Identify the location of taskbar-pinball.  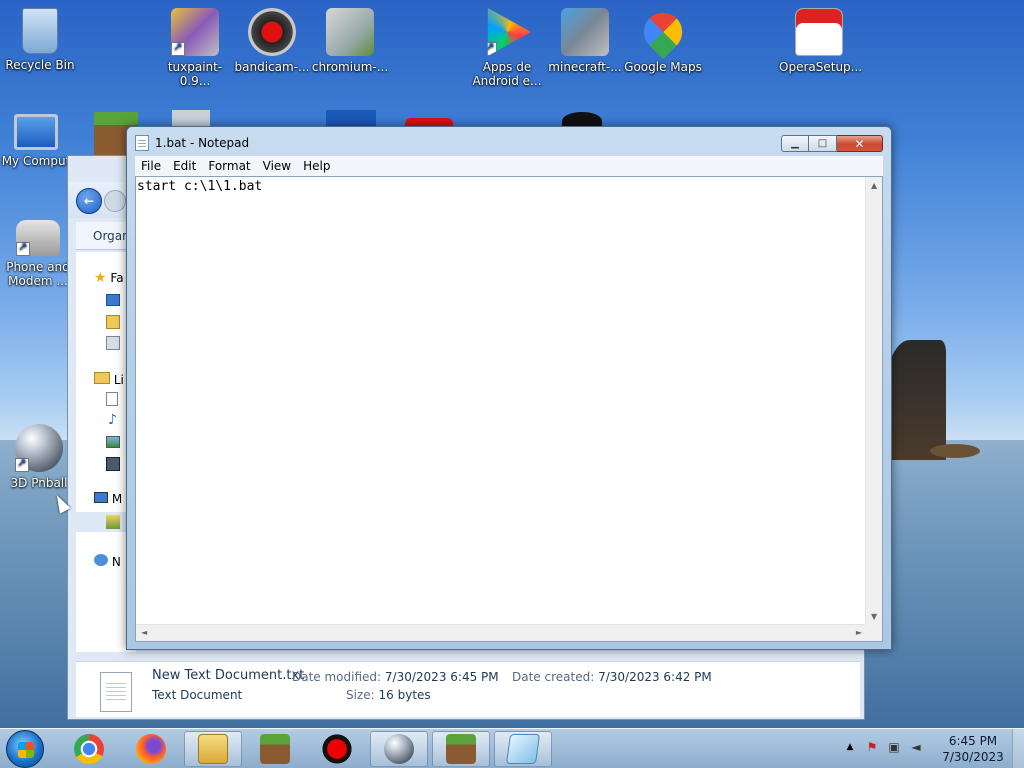
(399, 749).